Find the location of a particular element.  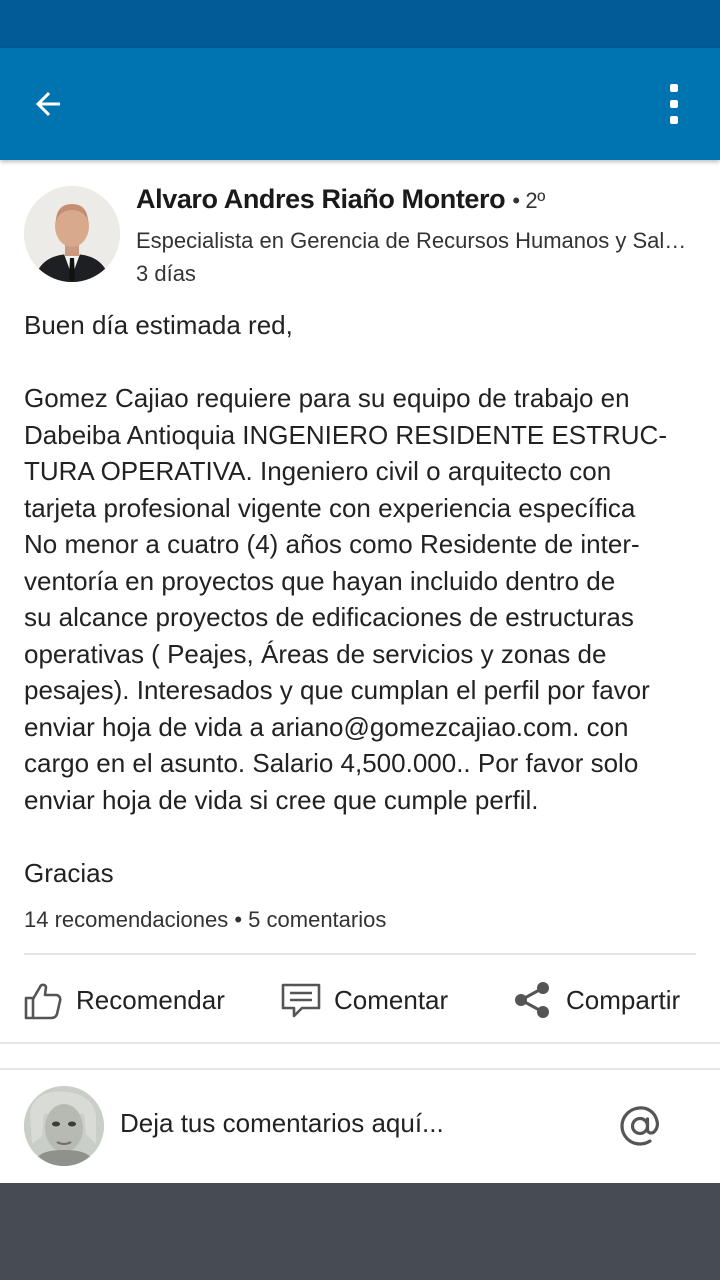

author-name: Alvaro Andres Riaño Montero • 2º is located at coordinates (340, 199).